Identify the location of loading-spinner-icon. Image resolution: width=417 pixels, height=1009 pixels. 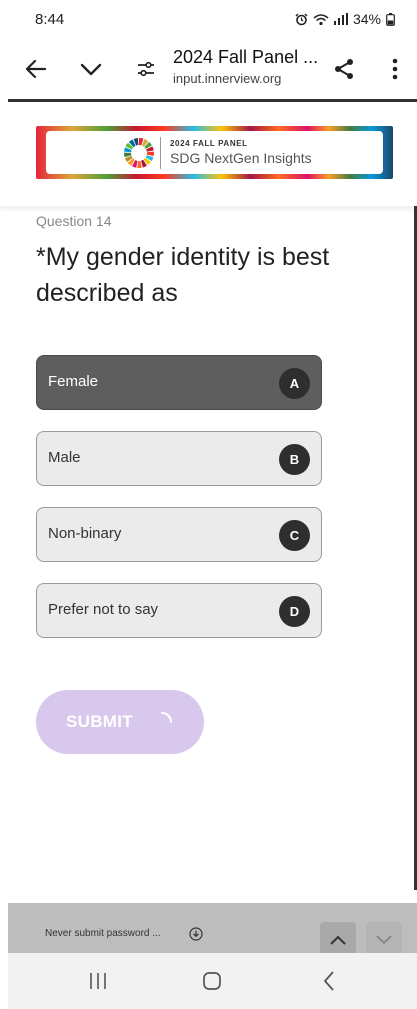
(166, 717).